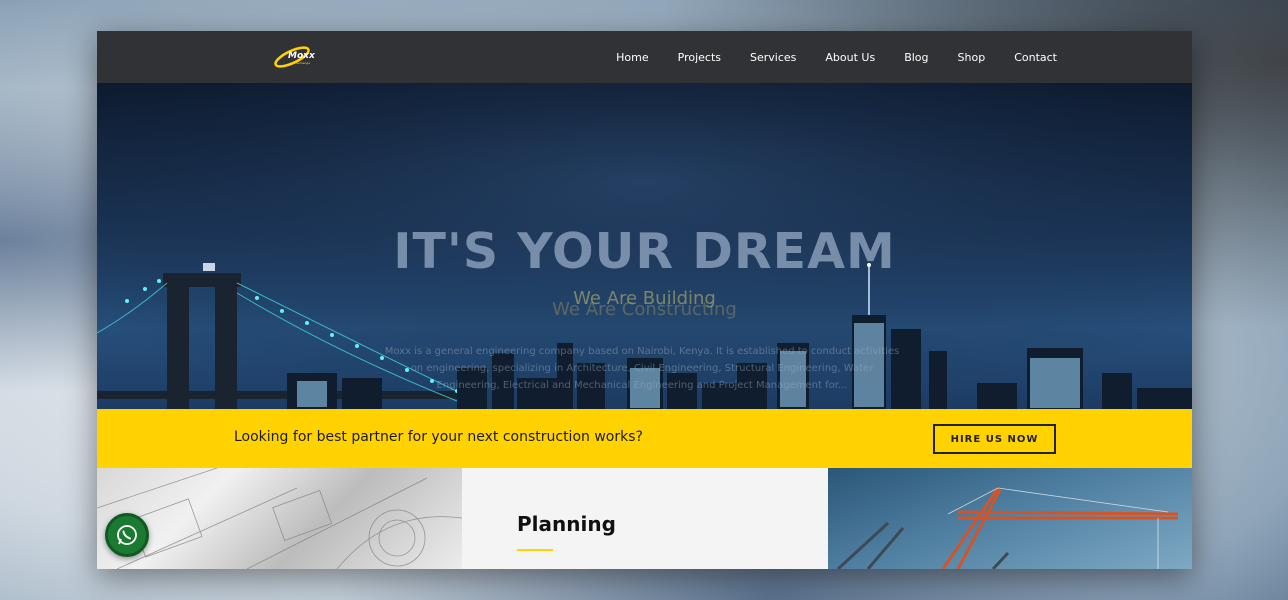  I want to click on planning-title: Planning, so click(566, 524).